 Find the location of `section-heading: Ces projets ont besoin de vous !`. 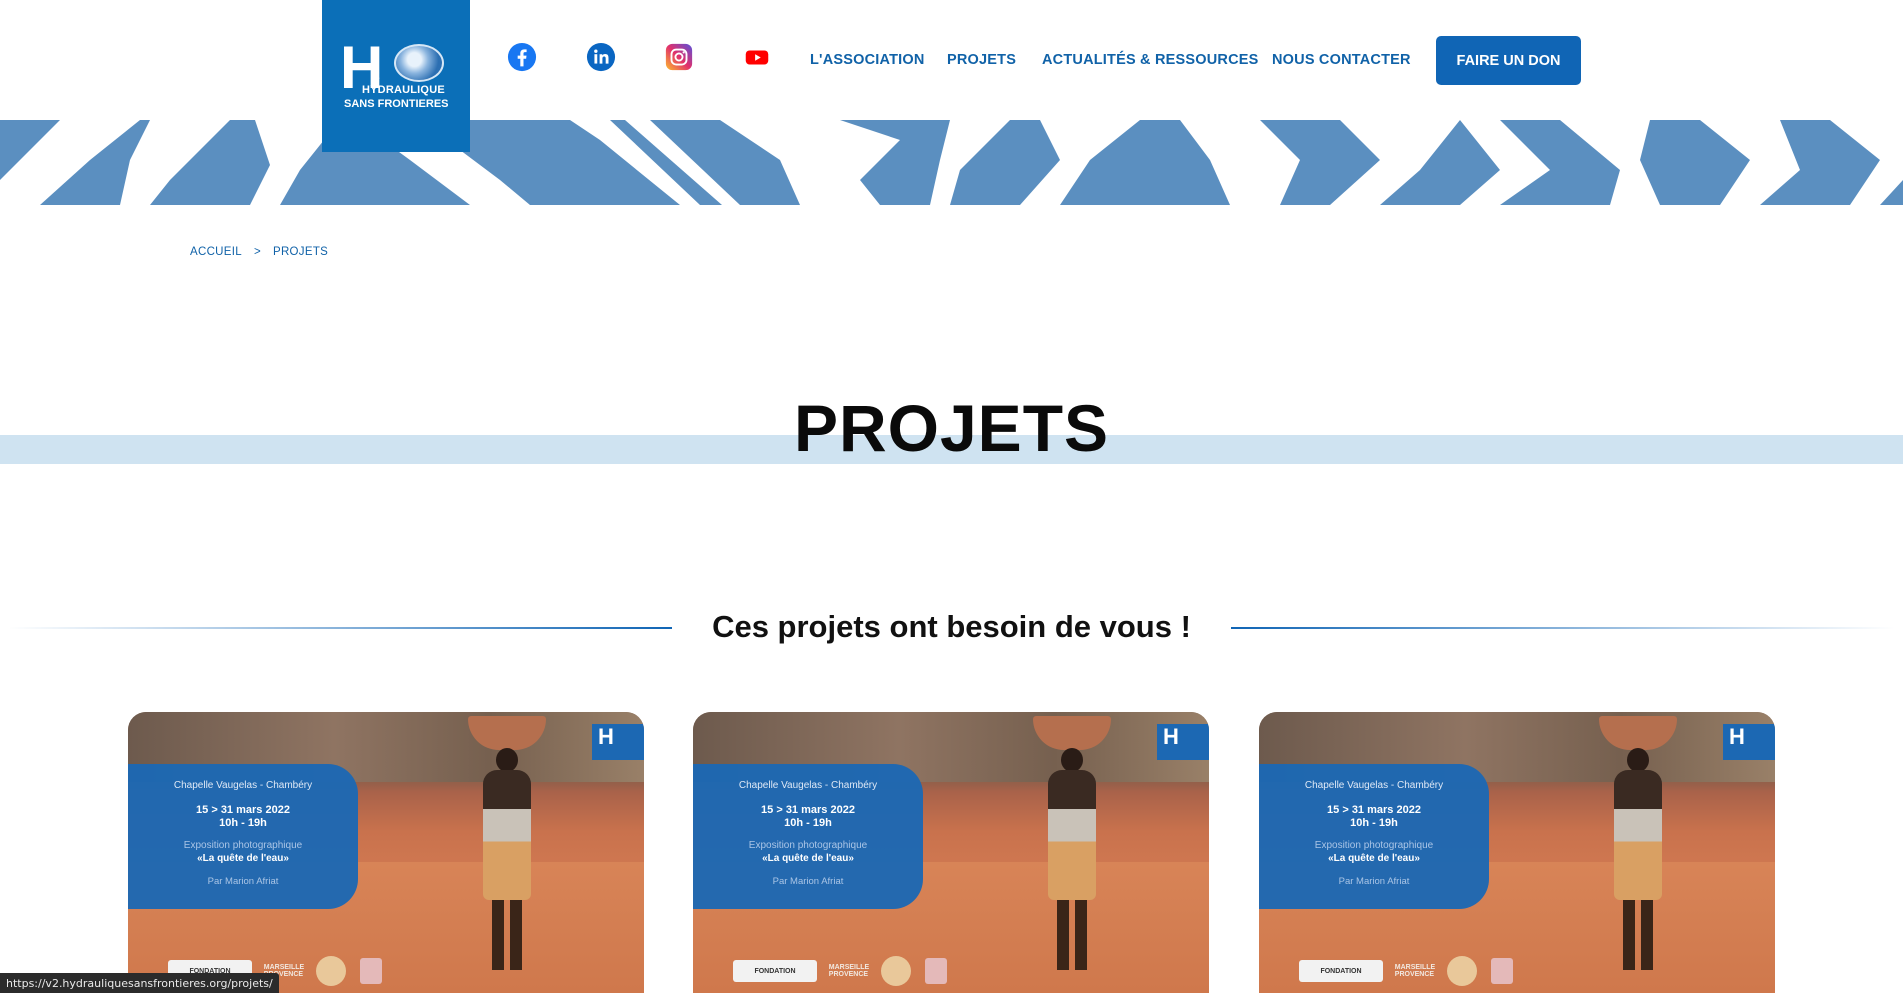

section-heading: Ces projets ont besoin de vous ! is located at coordinates (951, 626).